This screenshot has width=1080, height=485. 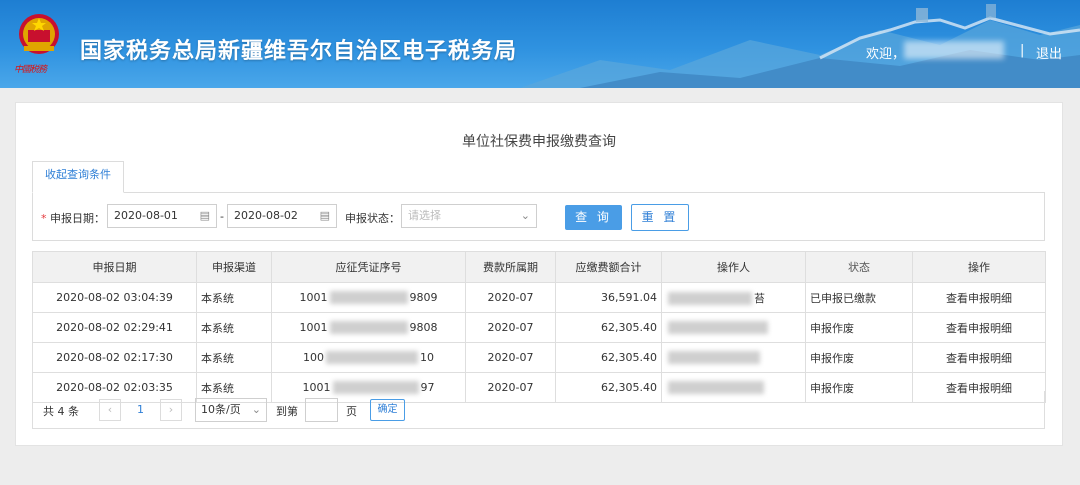 What do you see at coordinates (299, 51) in the screenshot?
I see `site-title: 国家税务总局新疆维吾尔自治区电子税务局` at bounding box center [299, 51].